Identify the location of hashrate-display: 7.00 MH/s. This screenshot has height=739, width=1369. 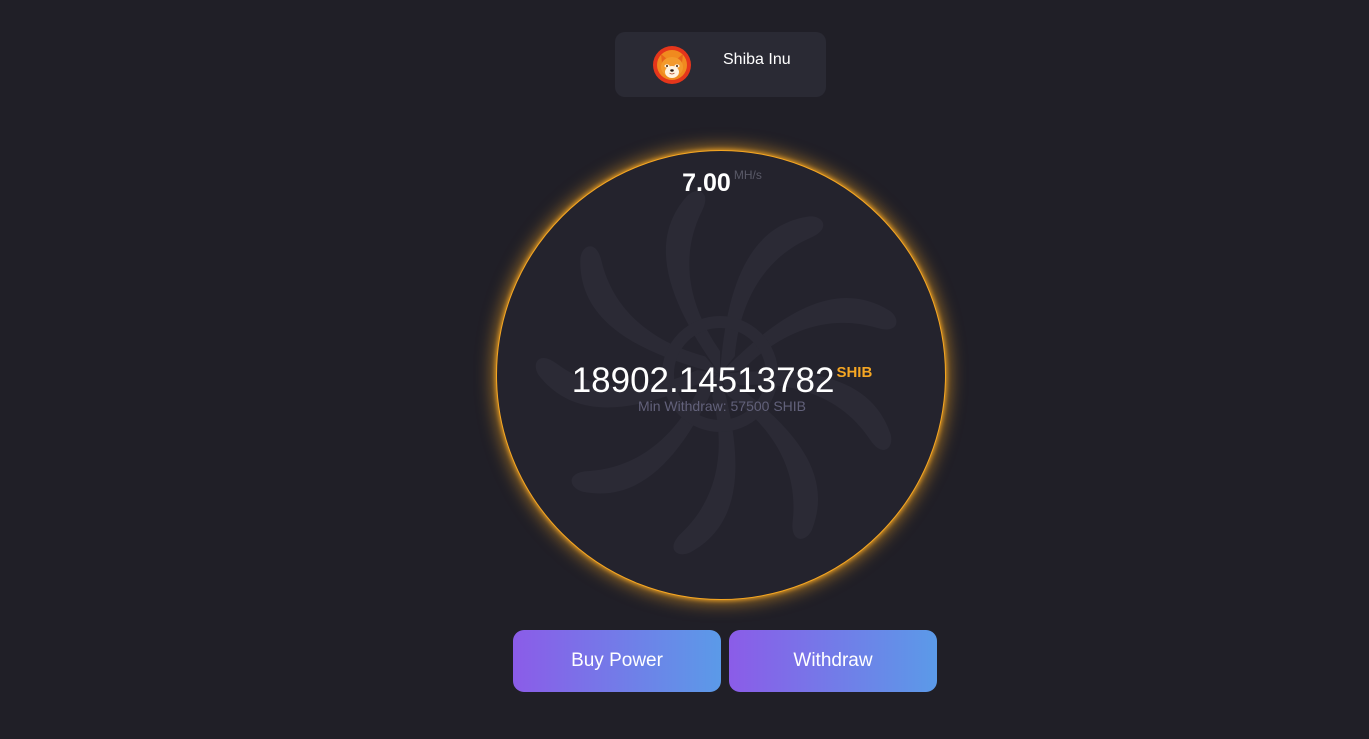
(721, 183).